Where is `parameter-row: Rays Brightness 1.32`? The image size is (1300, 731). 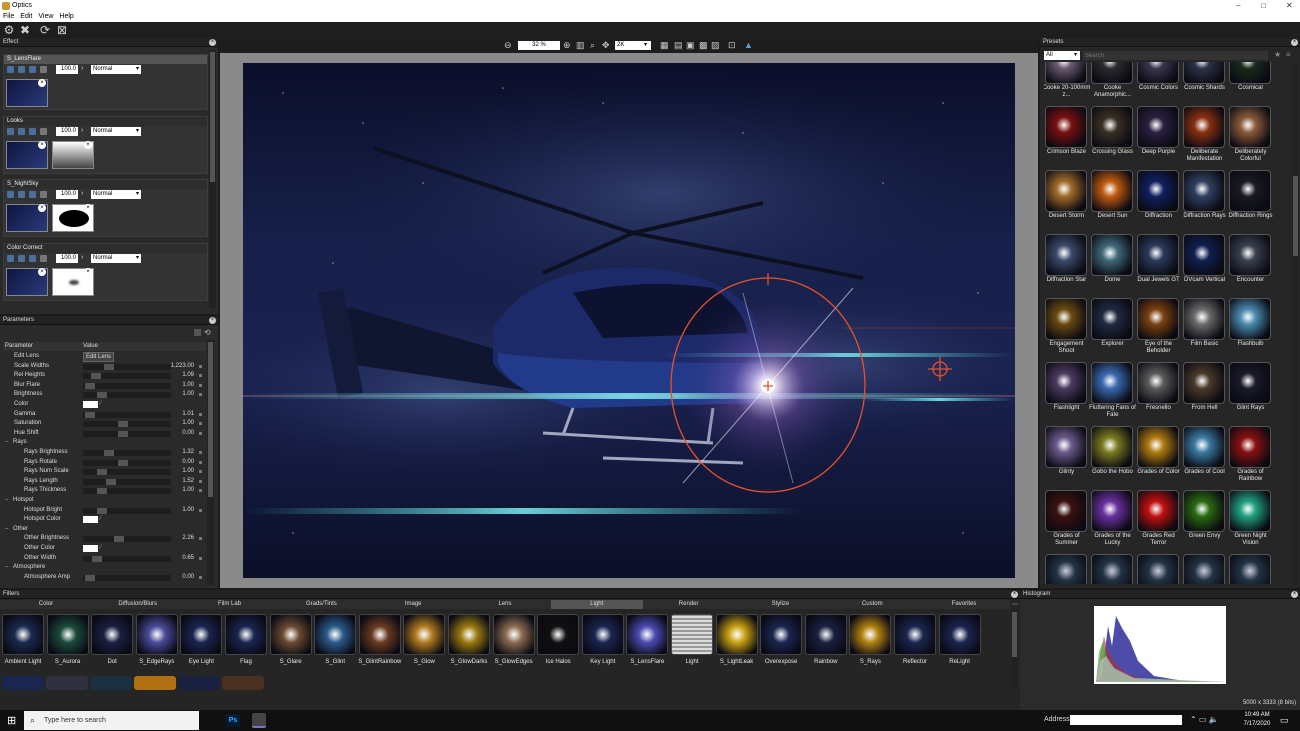 parameter-row: Rays Brightness 1.32 is located at coordinates (104, 453).